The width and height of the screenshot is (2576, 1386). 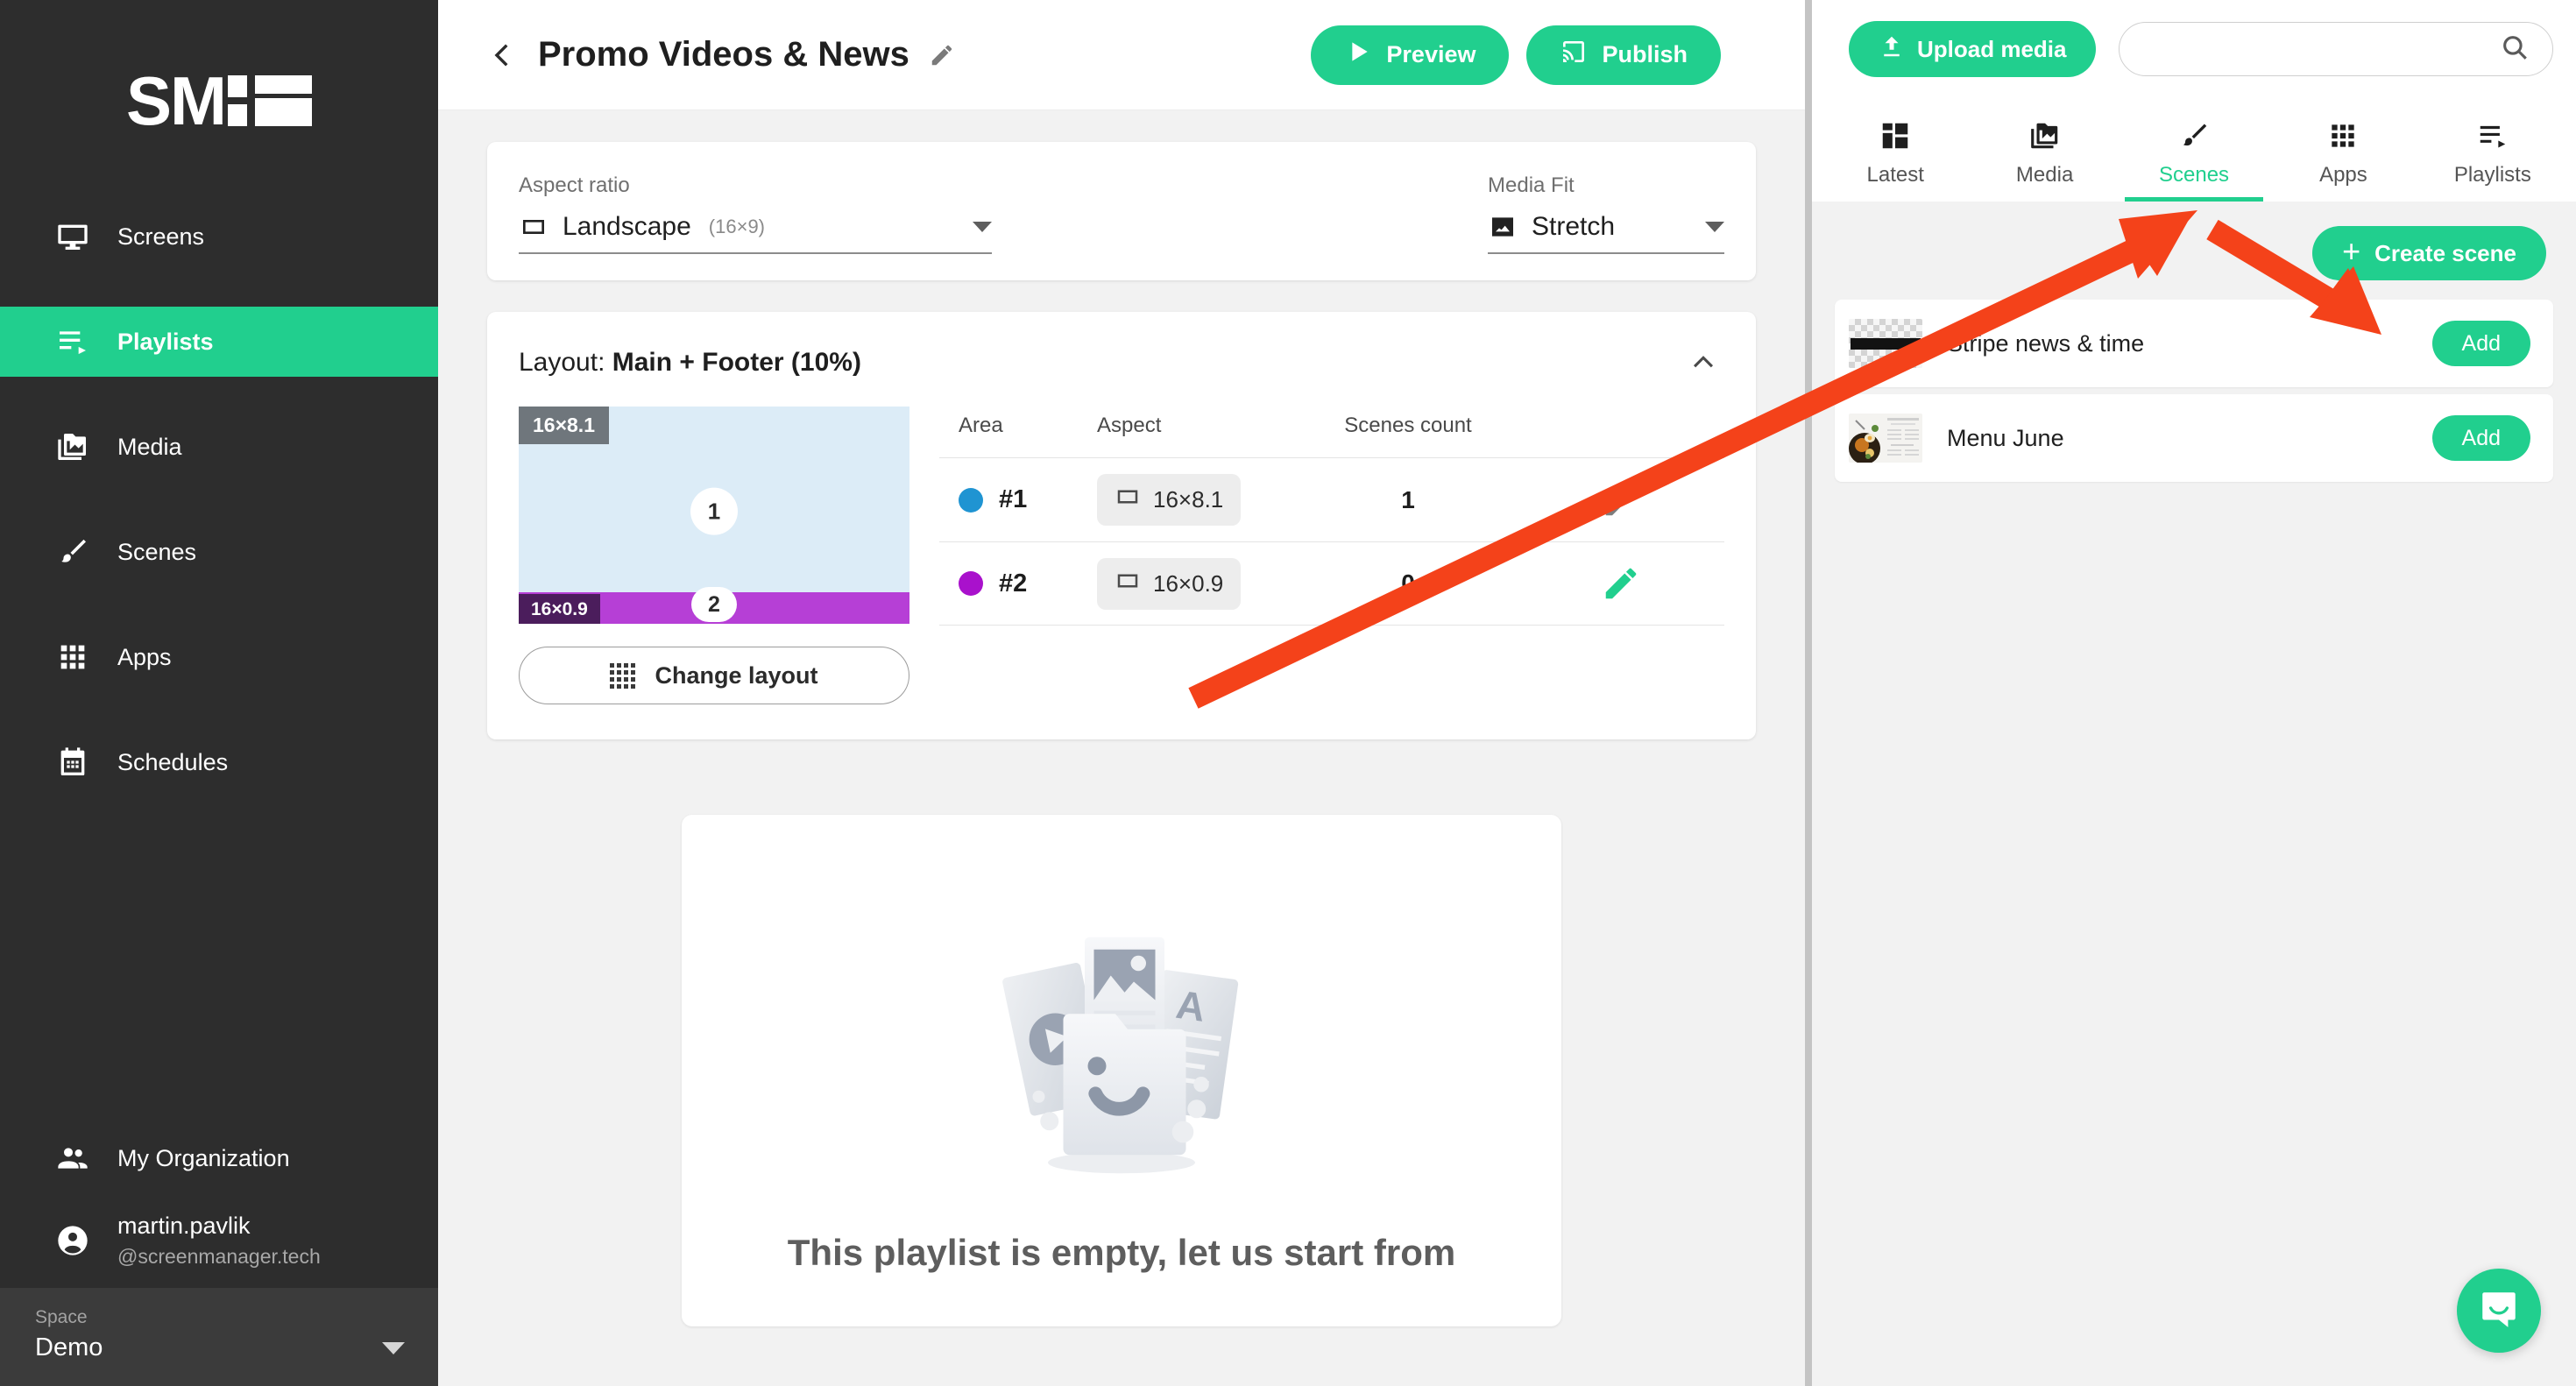 I want to click on media-fit-field: Media Fit Stretch, so click(x=1606, y=213).